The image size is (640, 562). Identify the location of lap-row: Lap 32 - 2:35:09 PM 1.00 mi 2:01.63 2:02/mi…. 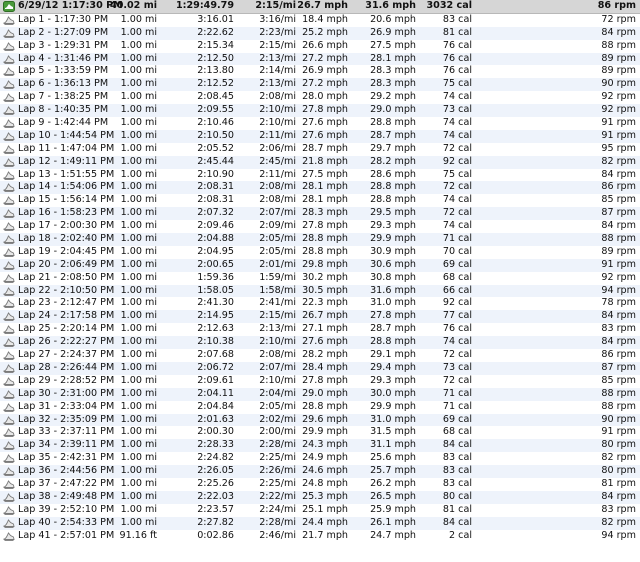
(320, 420).